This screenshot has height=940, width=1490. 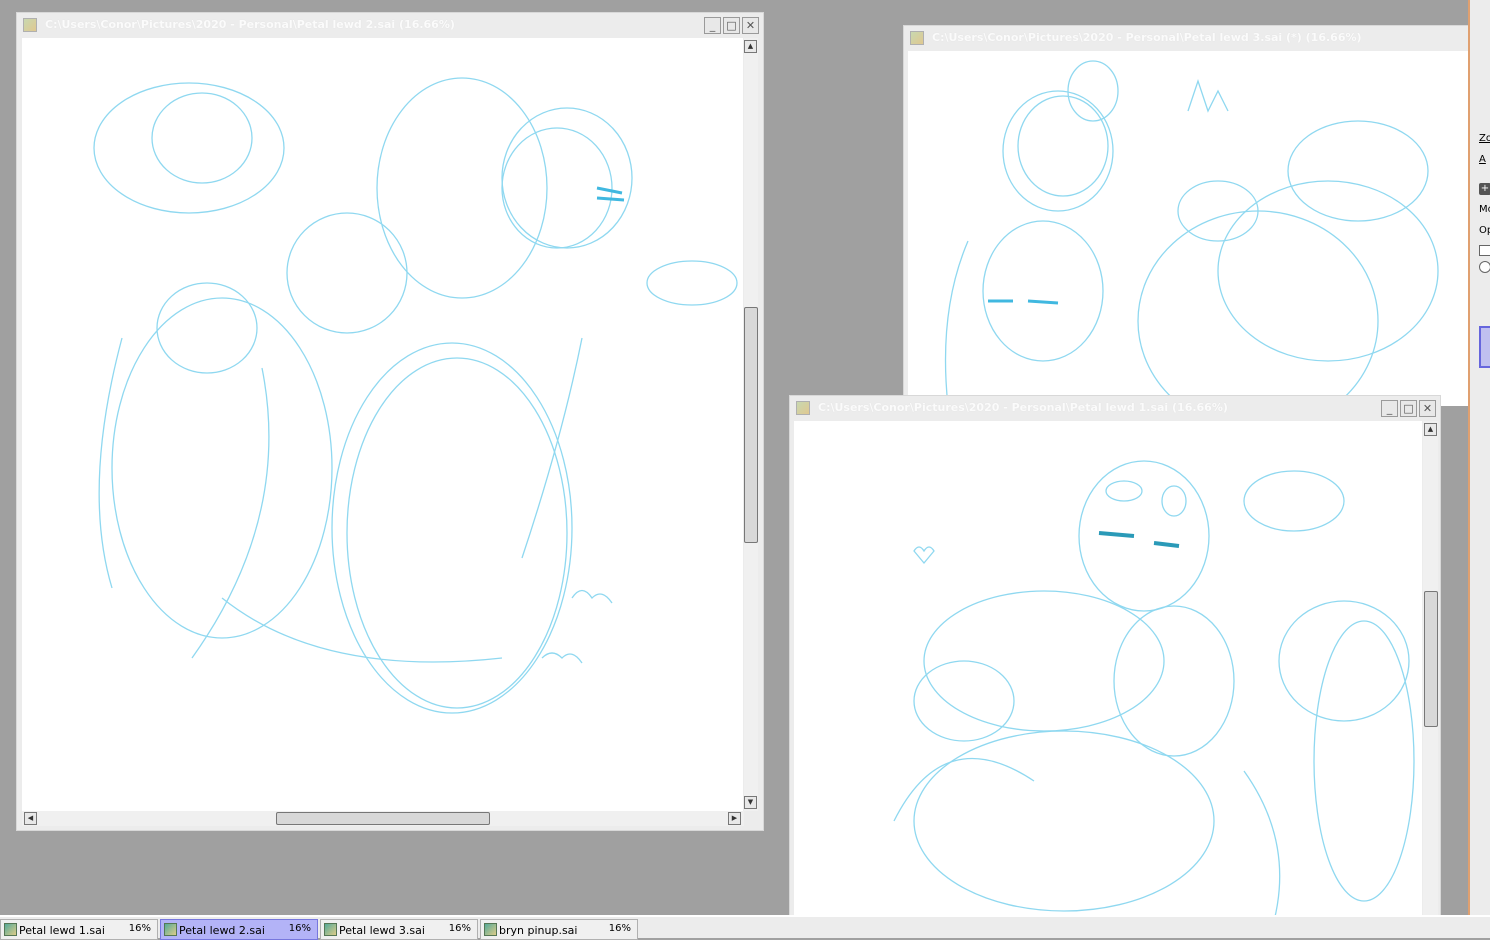 What do you see at coordinates (1484, 230) in the screenshot?
I see `opacity-label: Op` at bounding box center [1484, 230].